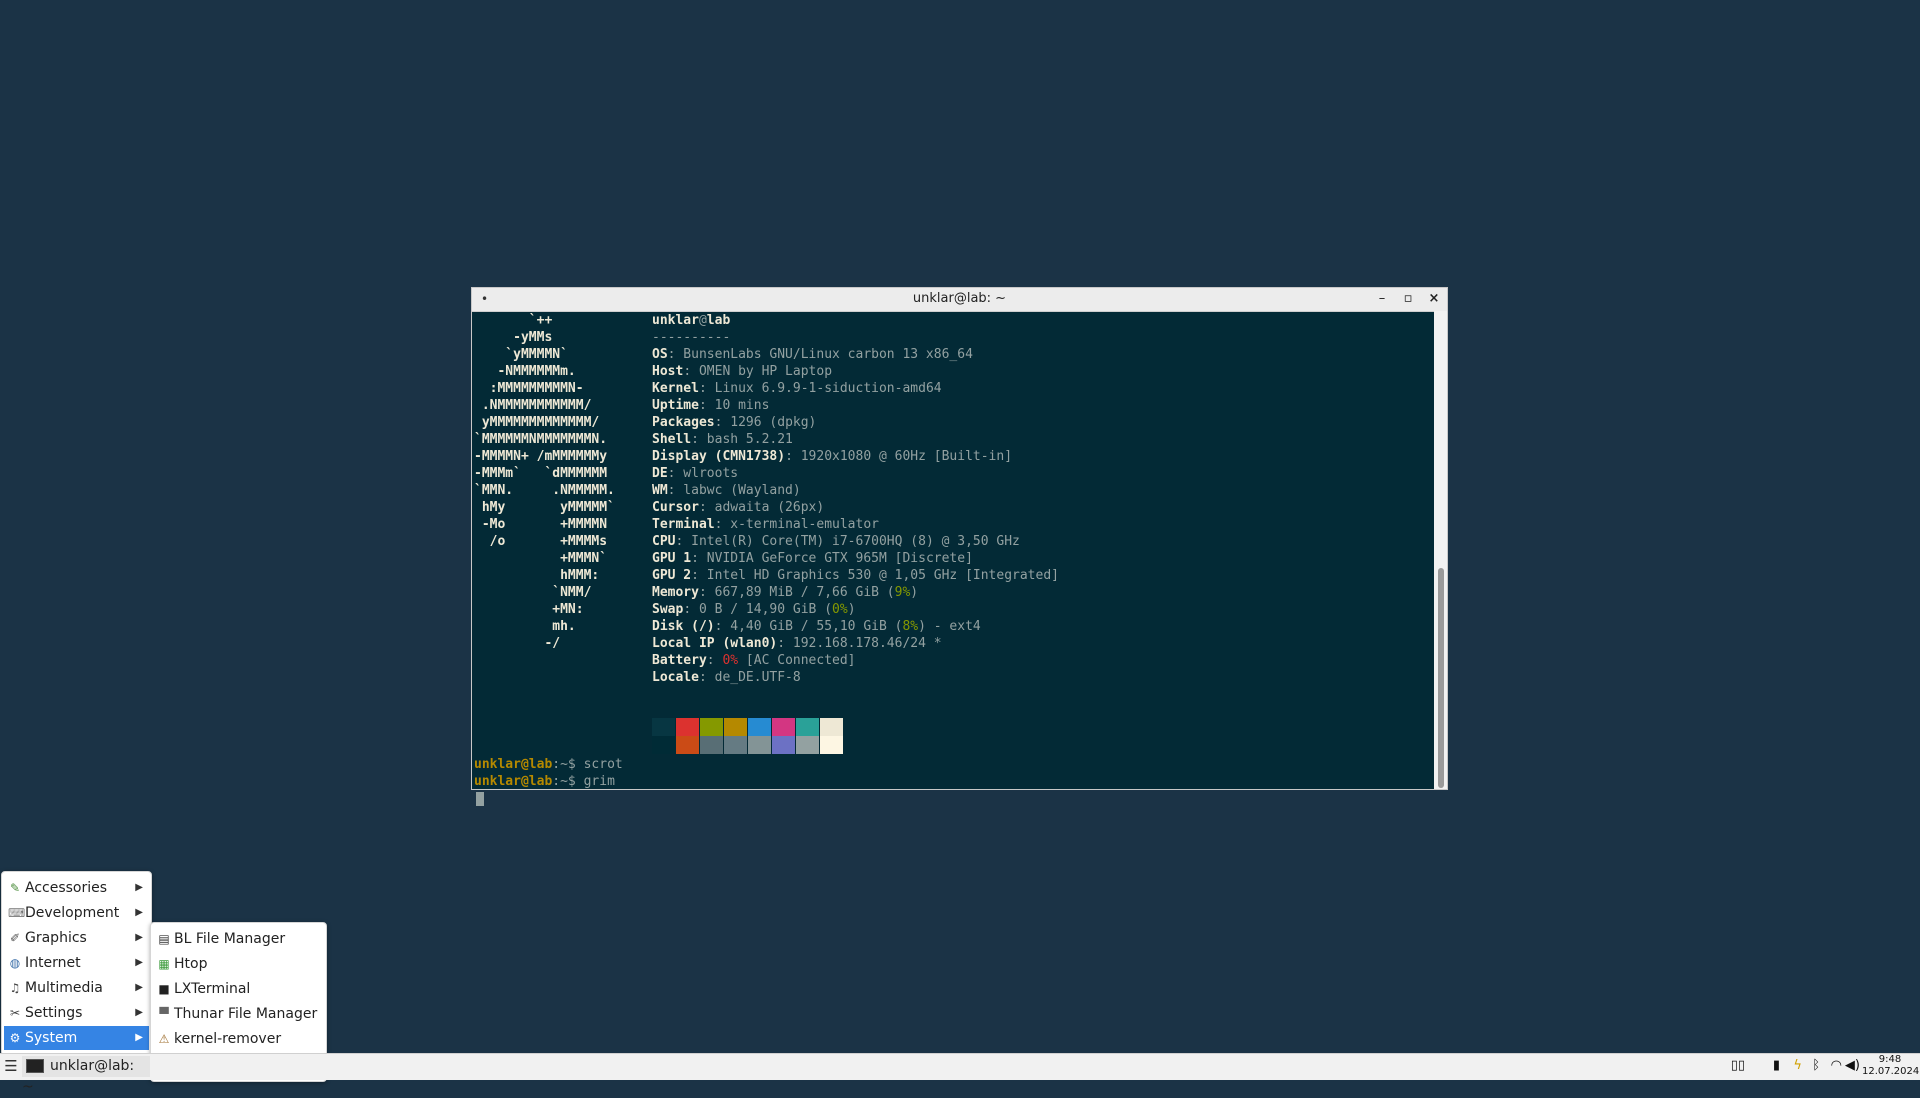 The image size is (1920, 1098). Describe the element at coordinates (765, 422) in the screenshot. I see `info-value: : 1296 (dpkg)` at that location.